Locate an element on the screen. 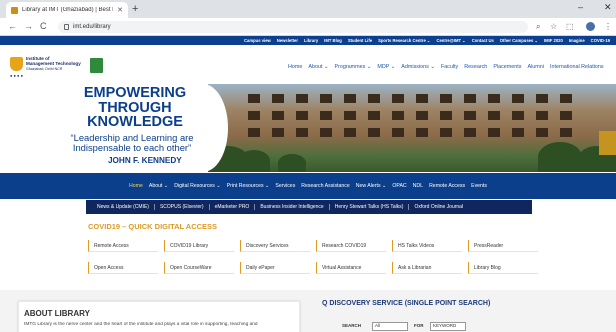 This screenshot has height=332, width=616. quick-access-daily-epaper: Daily ePaper is located at coordinates (275, 268).